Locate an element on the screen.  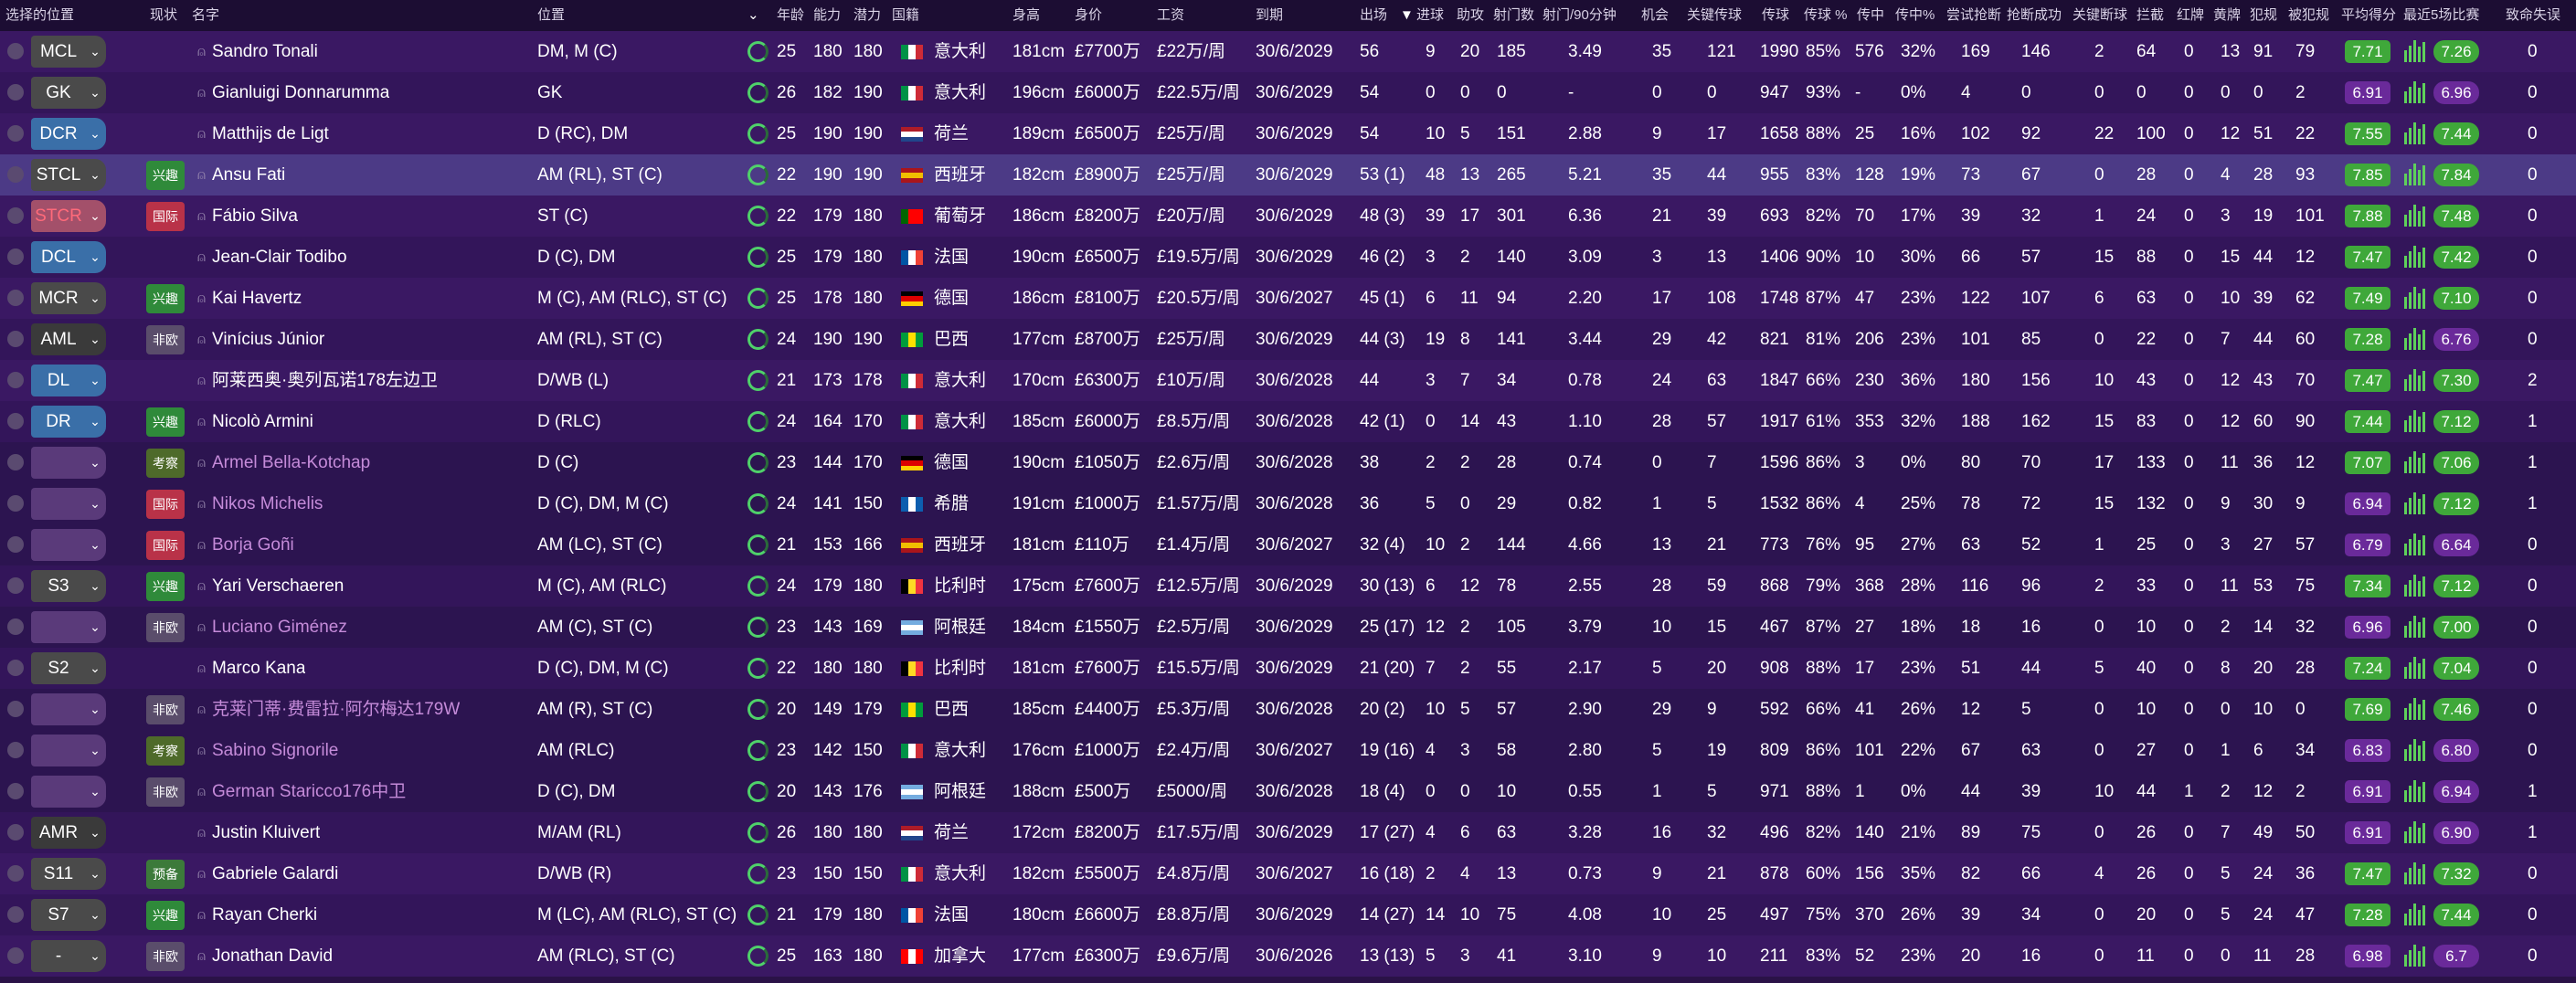
position-selector: S2 ⌄ is located at coordinates (68, 668).